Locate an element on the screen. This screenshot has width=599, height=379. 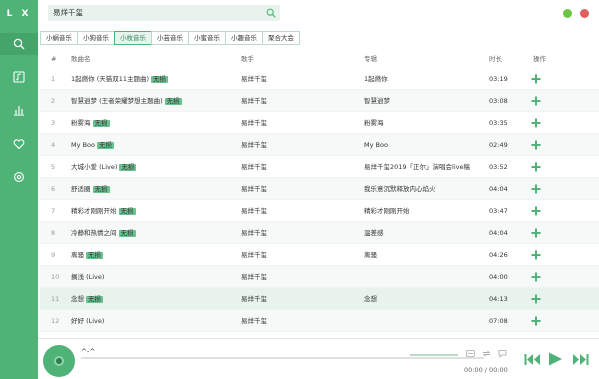
table-row: 2 智慧逍梦 (王者荣耀梦想主题曲) 无损 易烊千玺 智慧逍梦 03:08 is located at coordinates (319, 101).